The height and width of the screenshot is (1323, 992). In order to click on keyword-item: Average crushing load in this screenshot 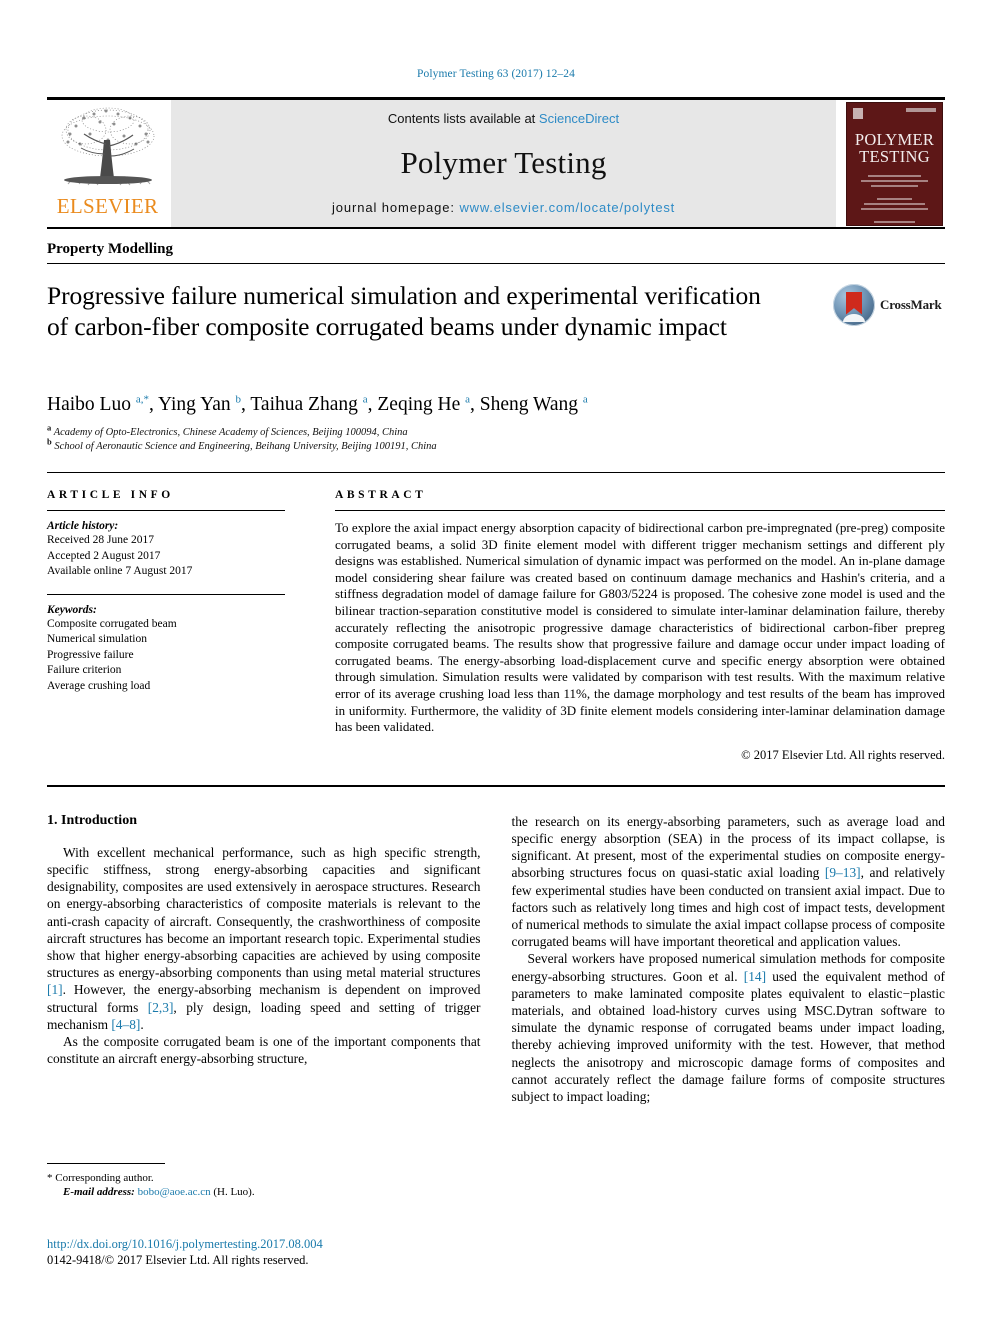, I will do `click(99, 685)`.